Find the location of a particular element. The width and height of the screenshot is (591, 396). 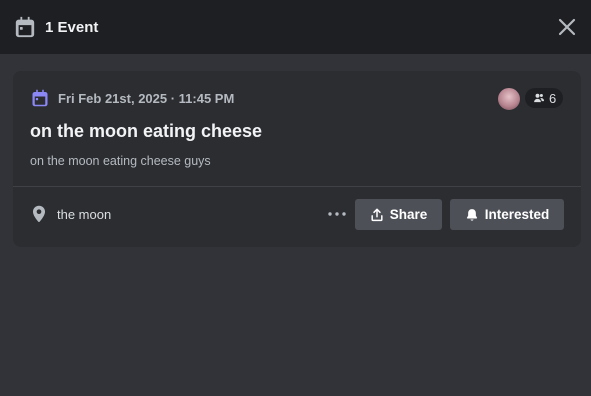

event-title: on the moon eating cheese is located at coordinates (146, 131).